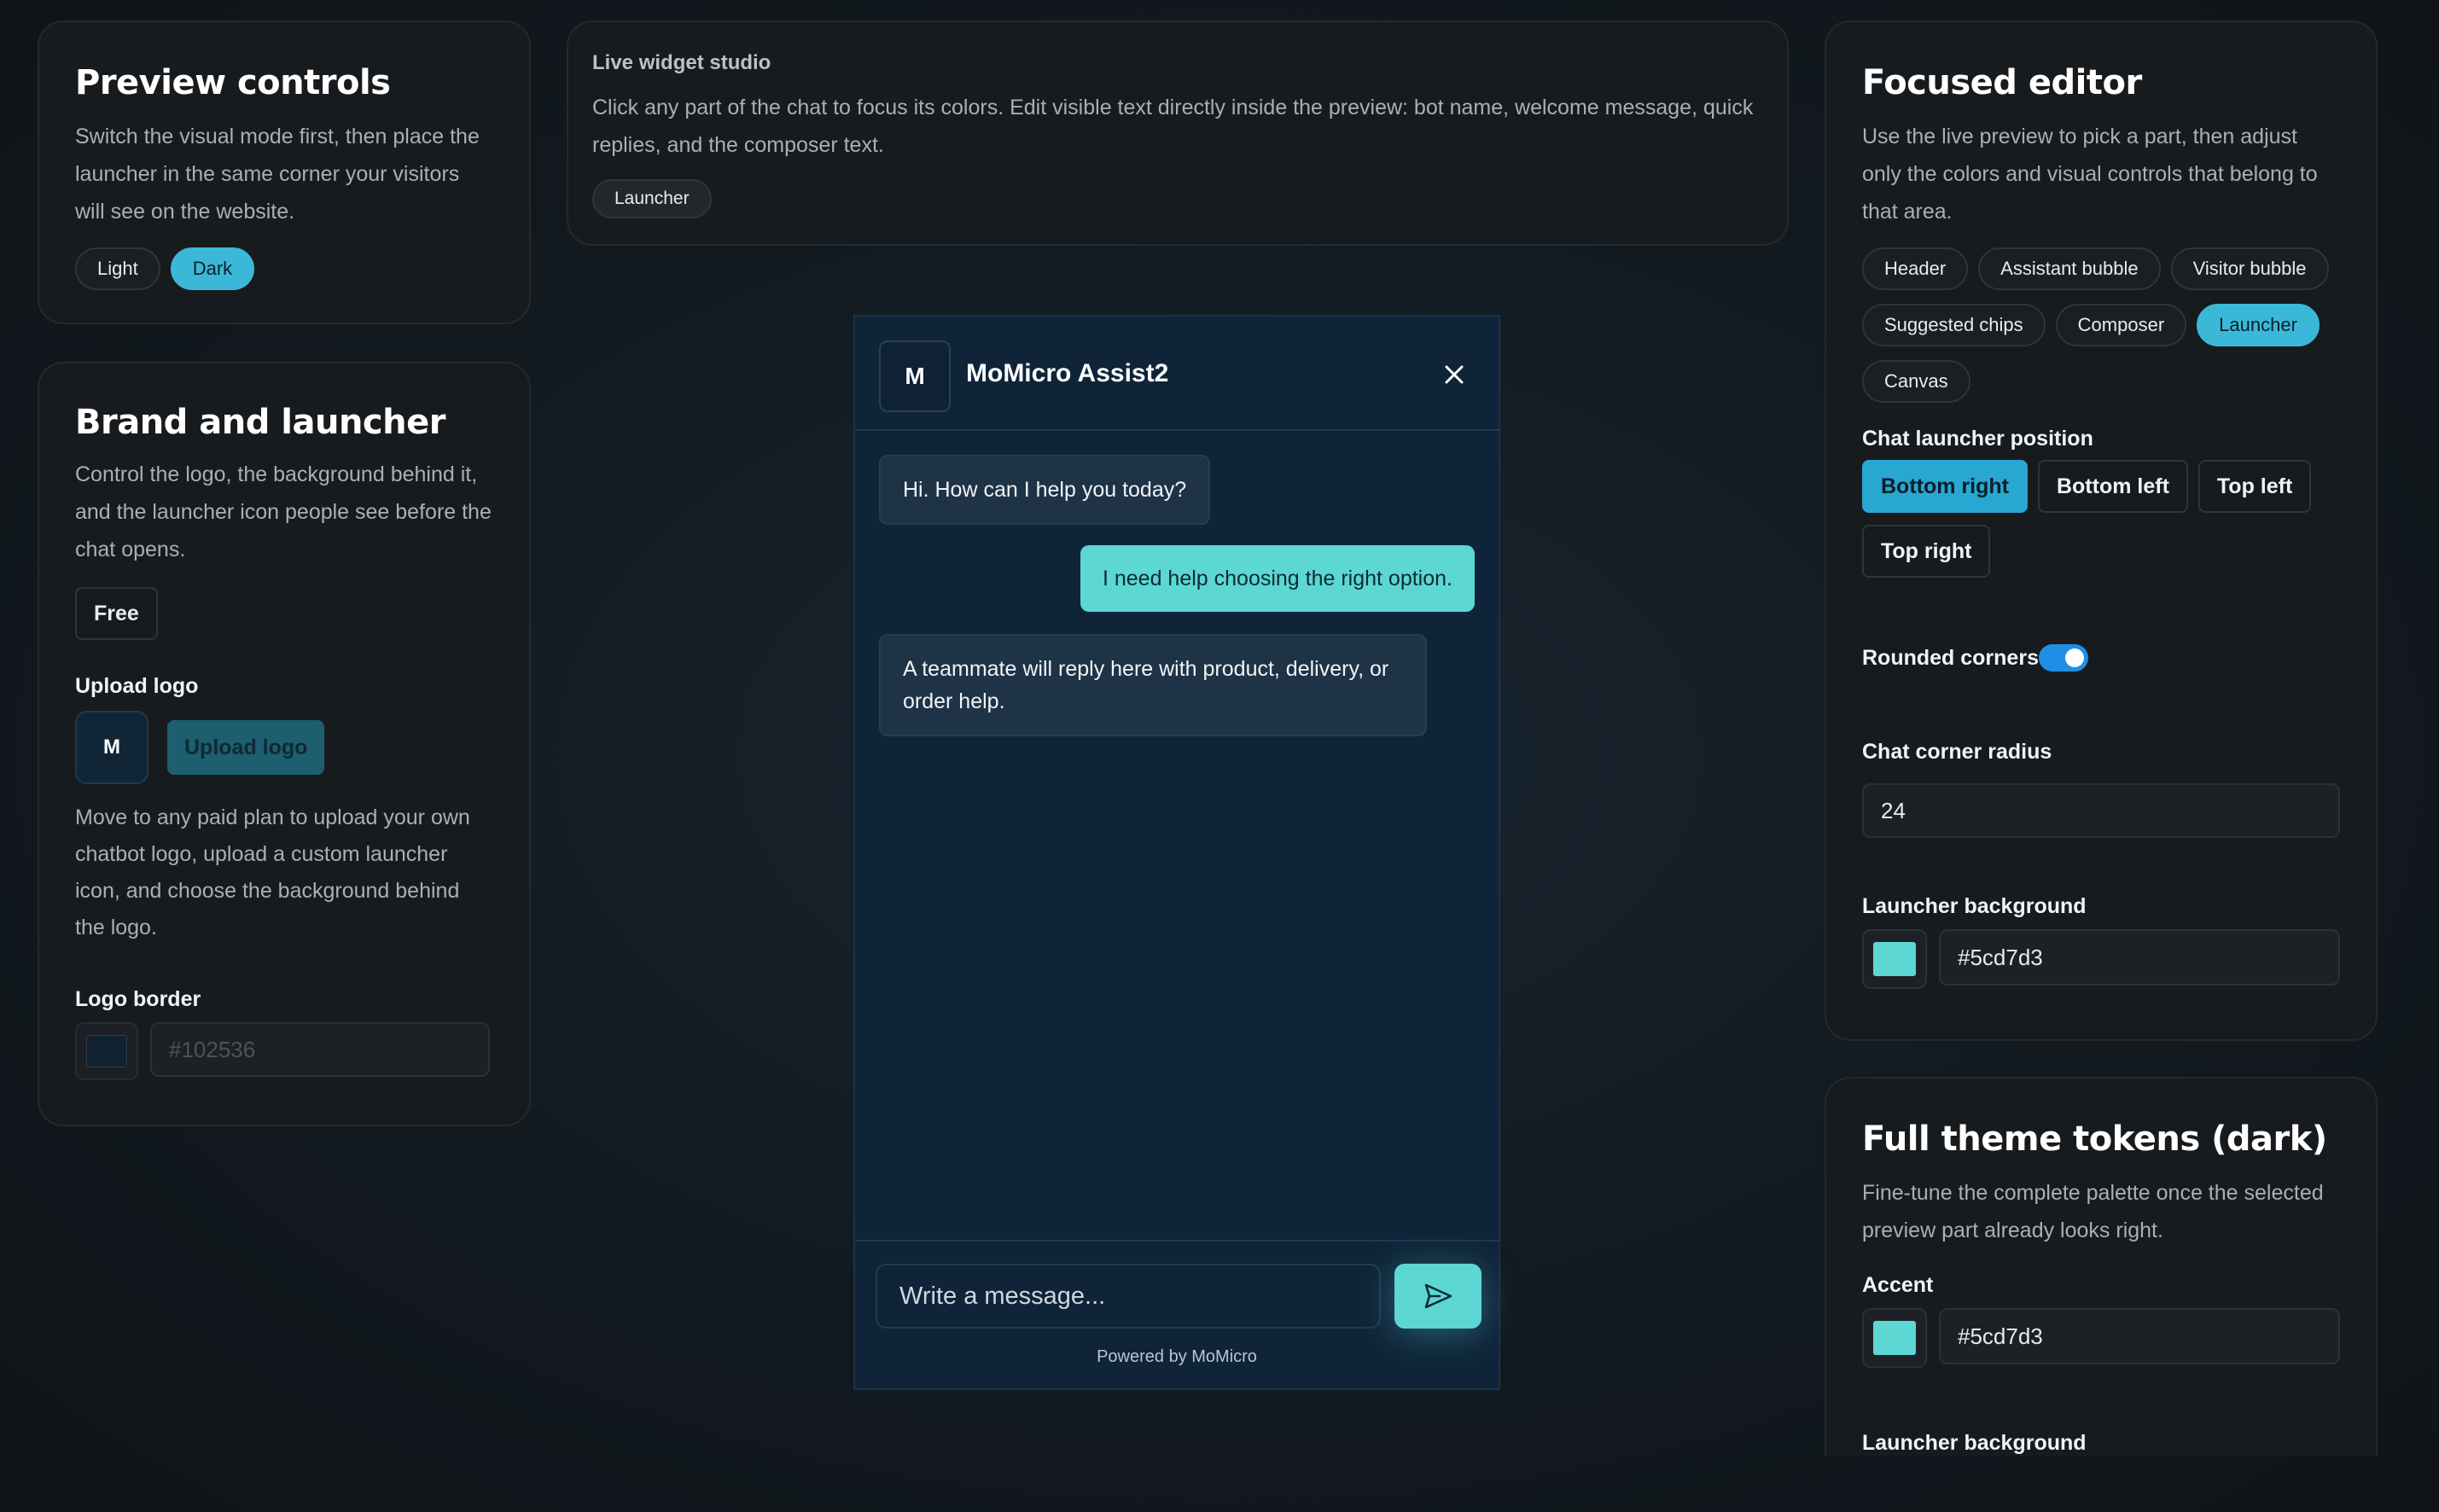 The height and width of the screenshot is (1512, 2439). I want to click on chat-header: M MoMicro Assist2, so click(1177, 374).